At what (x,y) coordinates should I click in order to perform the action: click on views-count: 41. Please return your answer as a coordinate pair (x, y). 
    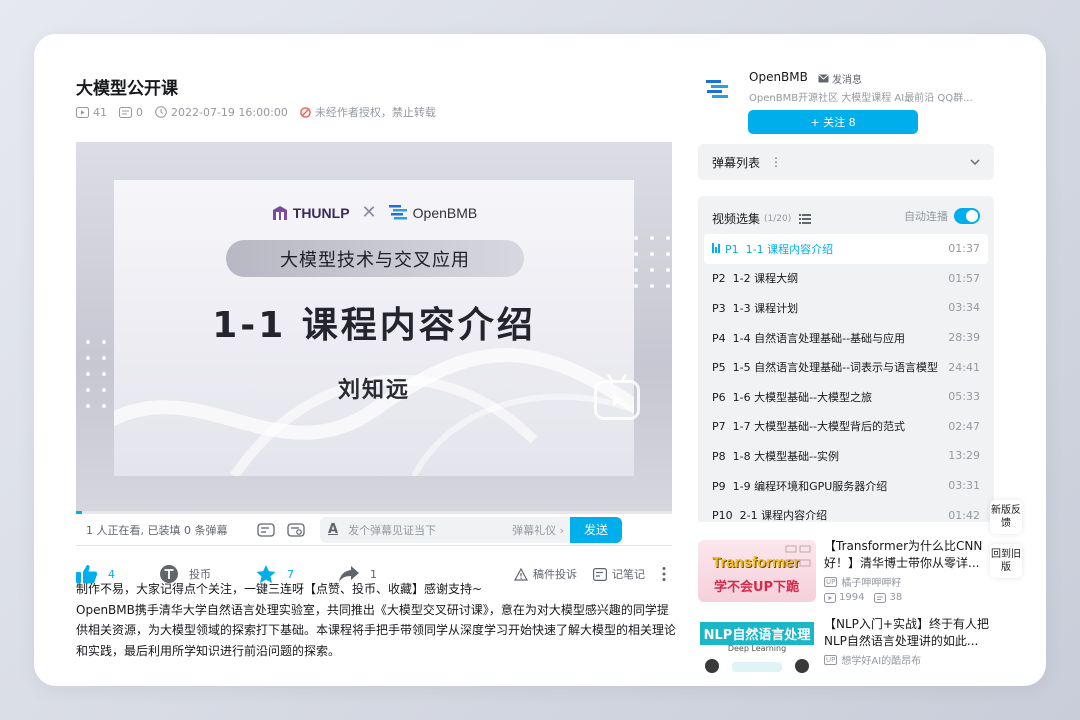
    Looking at the image, I should click on (100, 112).